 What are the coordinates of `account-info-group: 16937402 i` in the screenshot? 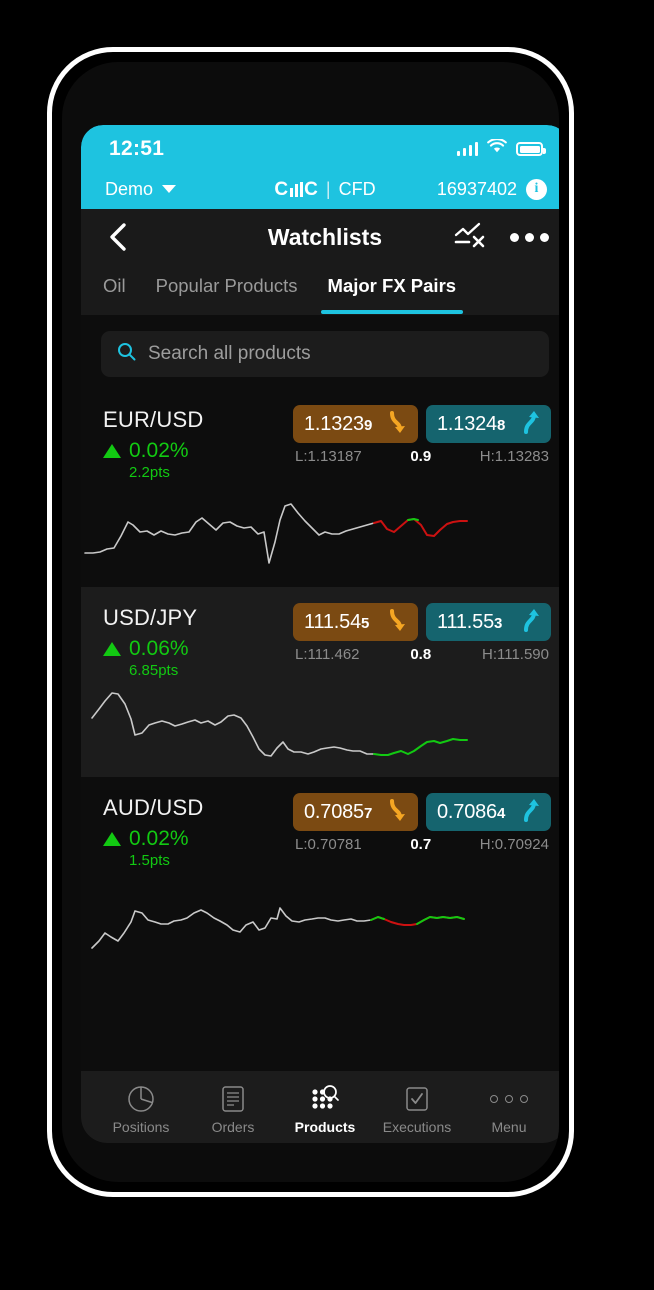 It's located at (491, 189).